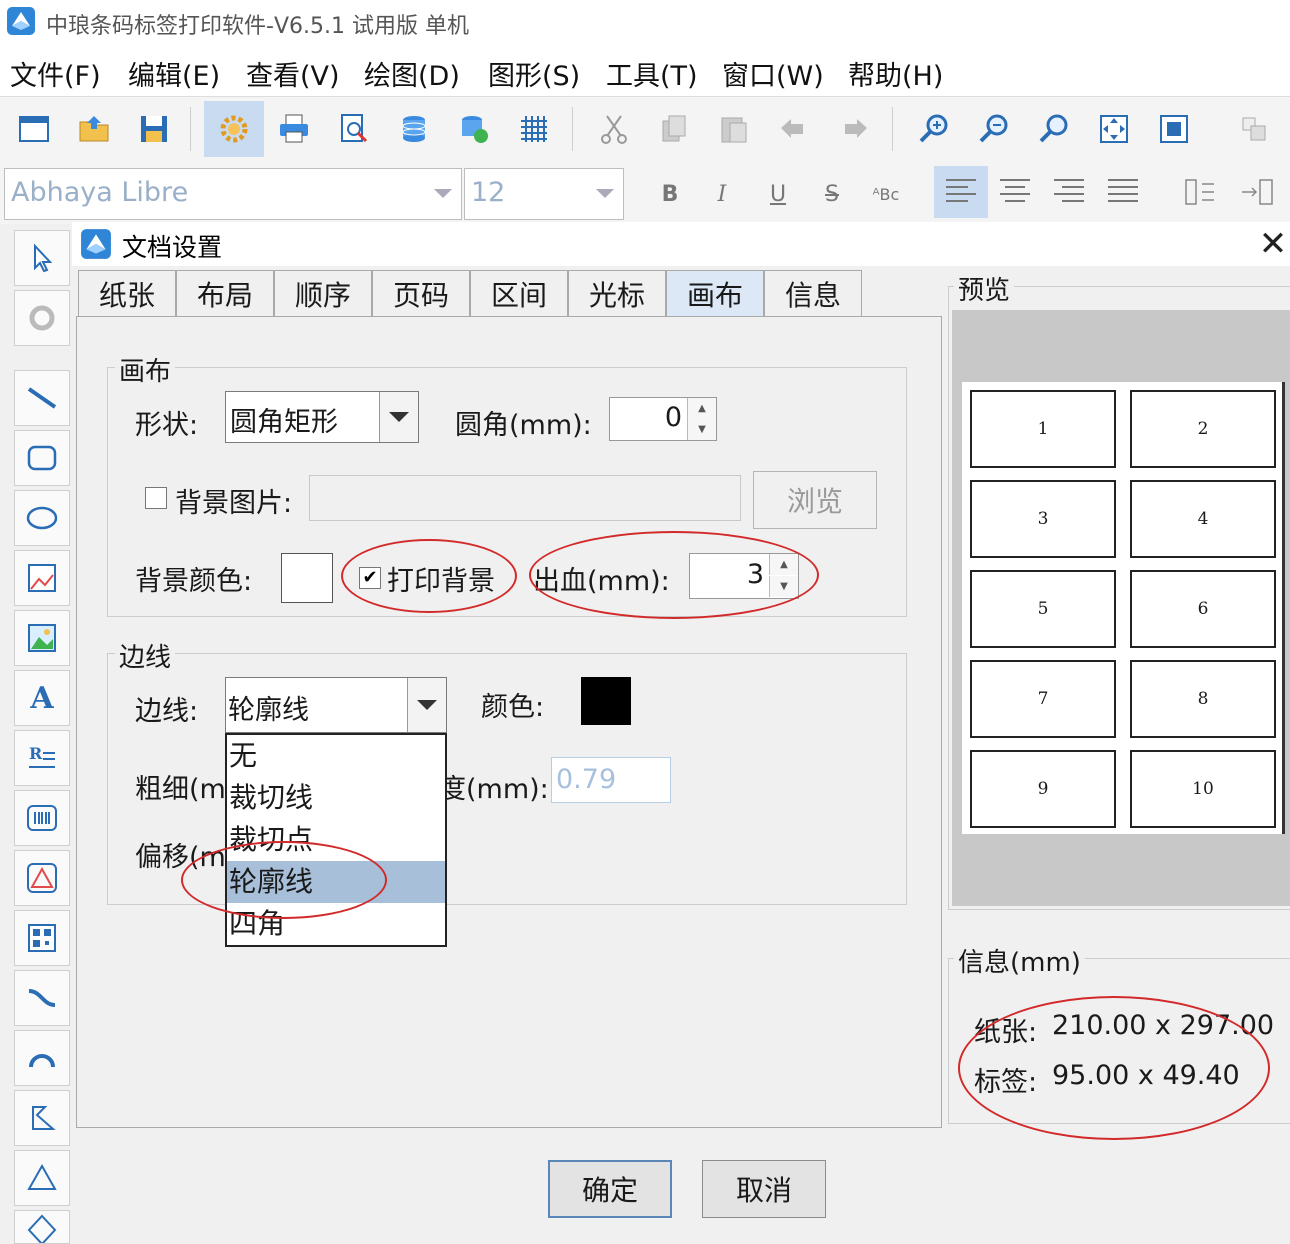 This screenshot has height=1244, width=1290. I want to click on border-label: 边线:, so click(167, 711).